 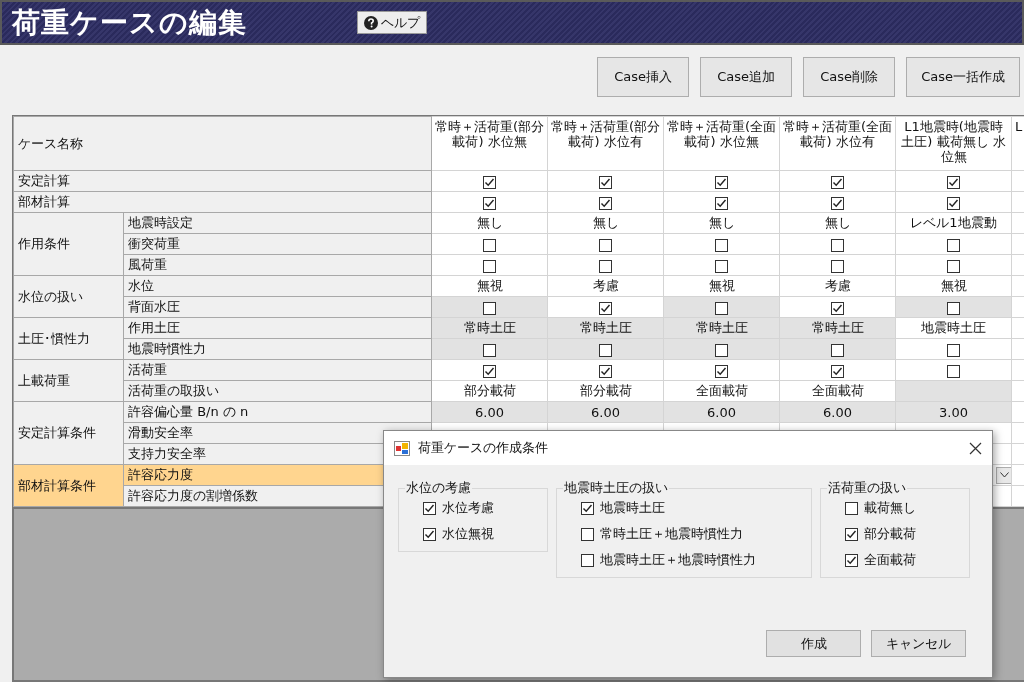 I want to click on dialog-button: 作成, so click(x=813, y=643).